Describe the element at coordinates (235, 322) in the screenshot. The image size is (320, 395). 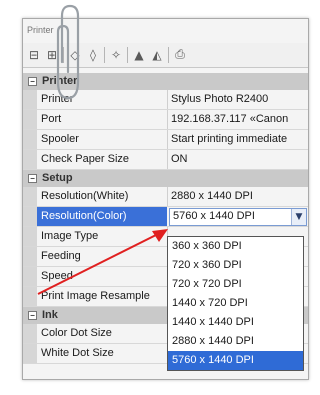
I see `dropdown-option: 1440 x 1440 DPI` at that location.